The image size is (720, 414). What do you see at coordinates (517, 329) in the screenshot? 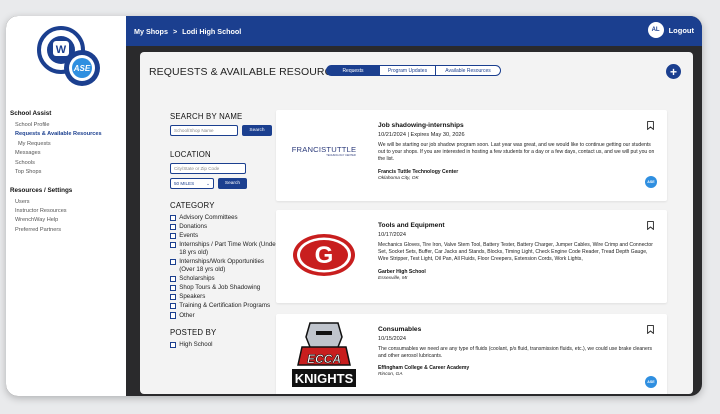
I see `card-title: Consumables` at bounding box center [517, 329].